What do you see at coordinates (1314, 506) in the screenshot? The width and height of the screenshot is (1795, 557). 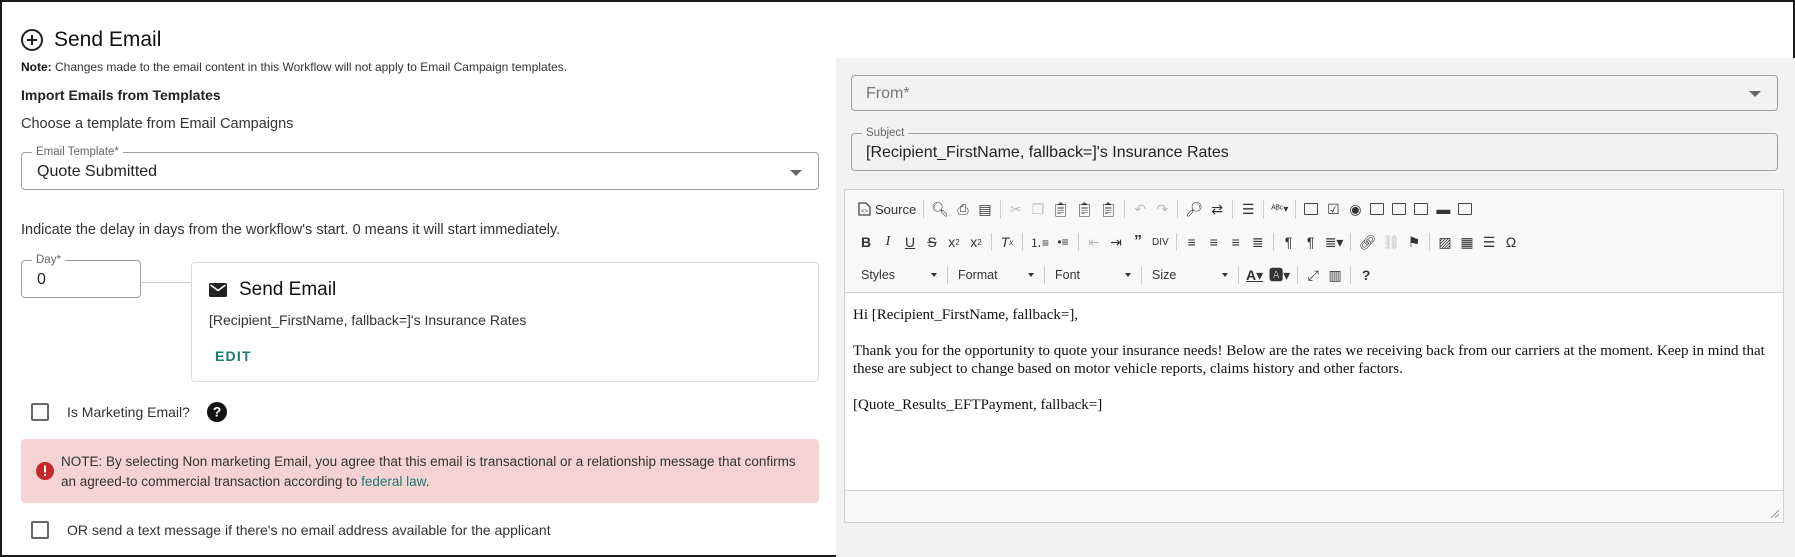 I see `editor-status-bar` at bounding box center [1314, 506].